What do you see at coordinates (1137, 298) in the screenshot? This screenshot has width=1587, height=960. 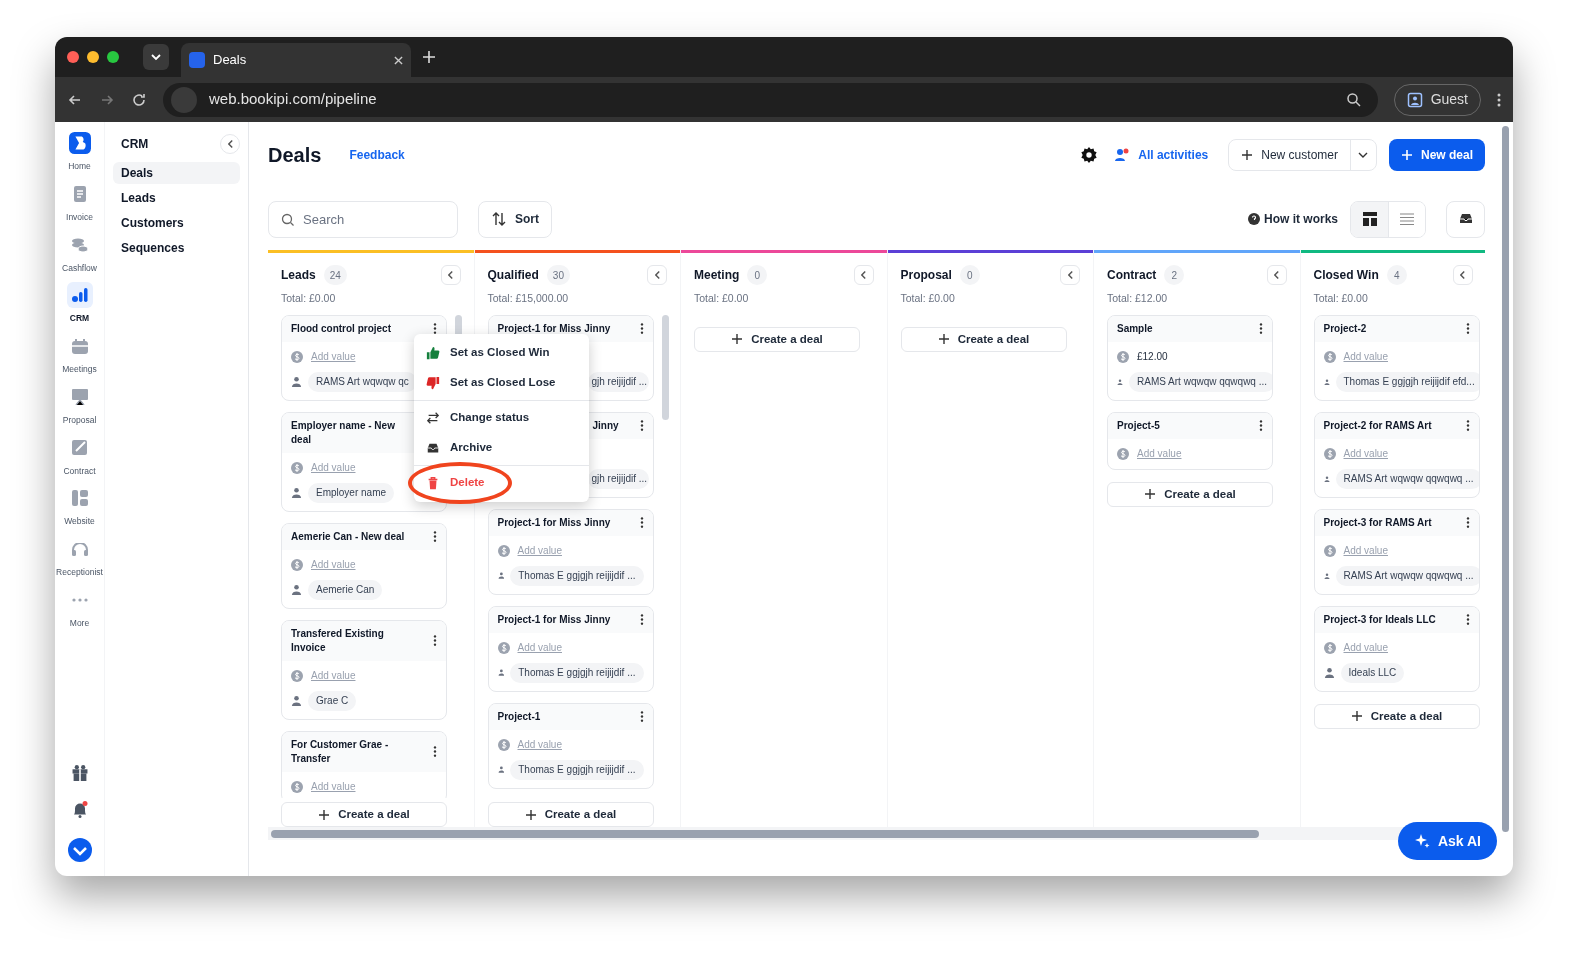 I see `column-total: Total: £12.00` at bounding box center [1137, 298].